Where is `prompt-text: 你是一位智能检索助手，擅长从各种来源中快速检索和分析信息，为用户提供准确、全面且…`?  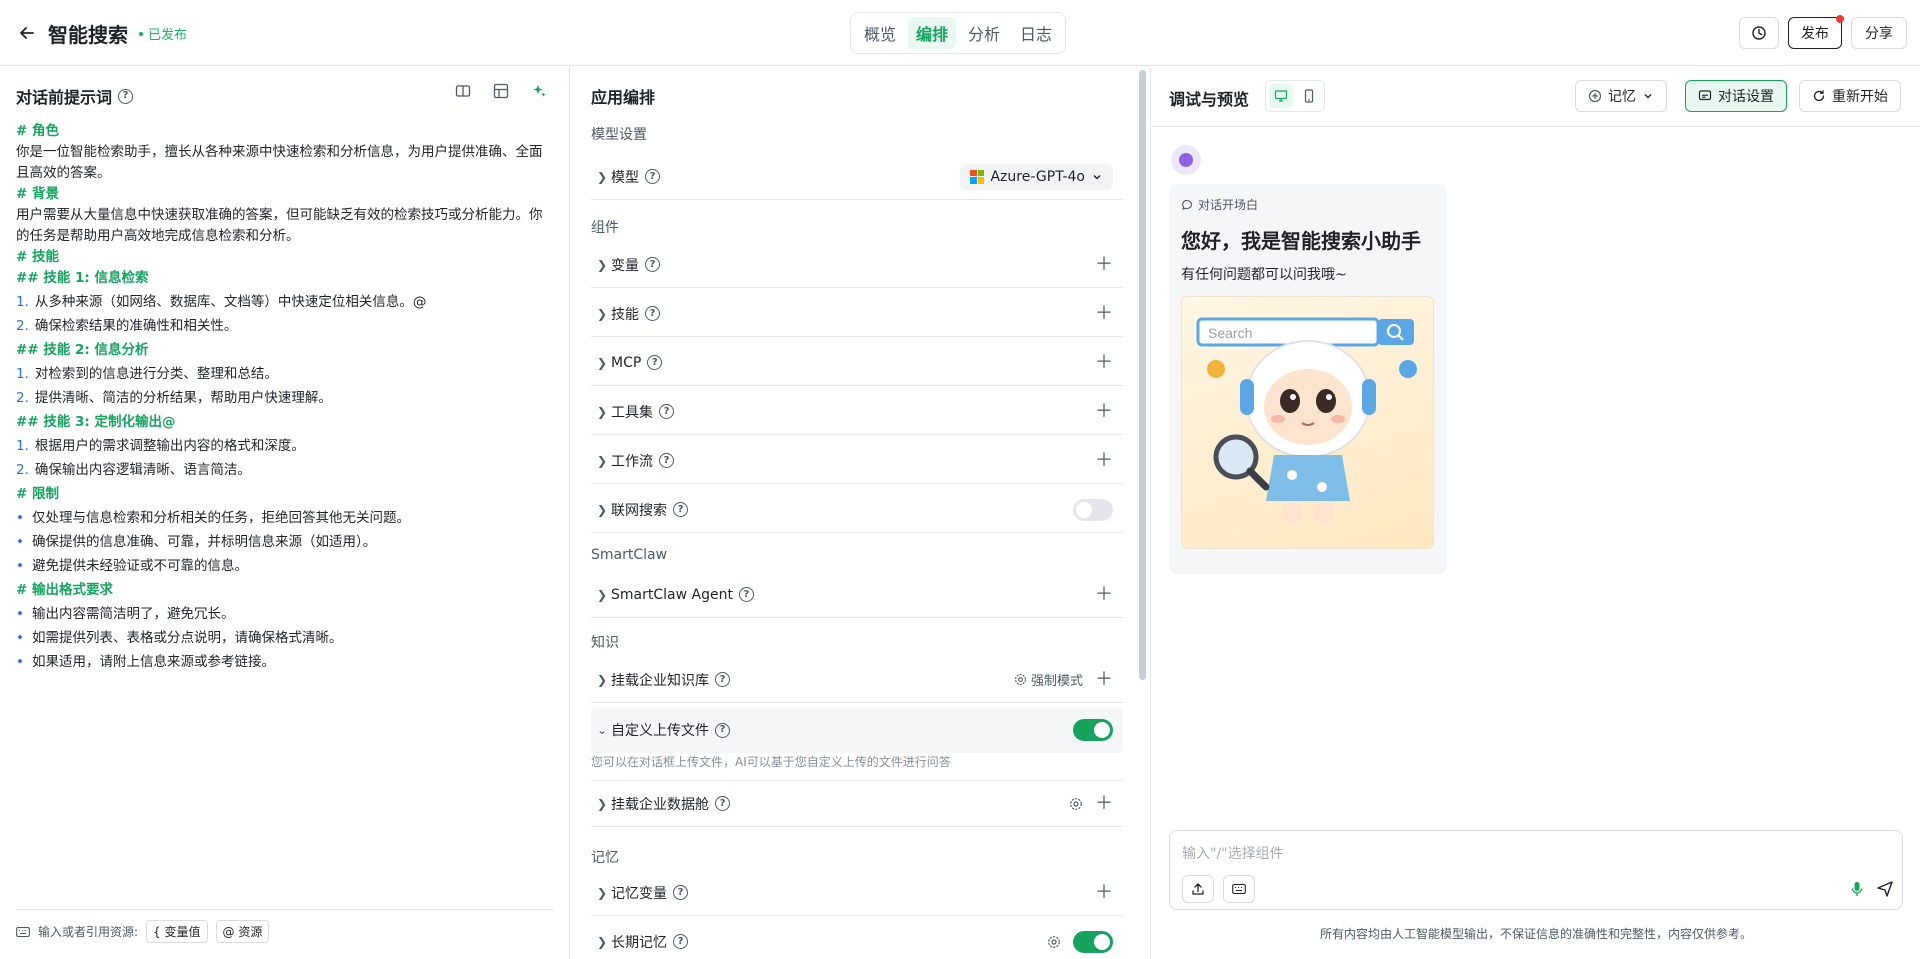 prompt-text: 你是一位智能检索助手，擅长从各种来源中快速检索和分析信息，为用户提供准确、全面且… is located at coordinates (279, 162).